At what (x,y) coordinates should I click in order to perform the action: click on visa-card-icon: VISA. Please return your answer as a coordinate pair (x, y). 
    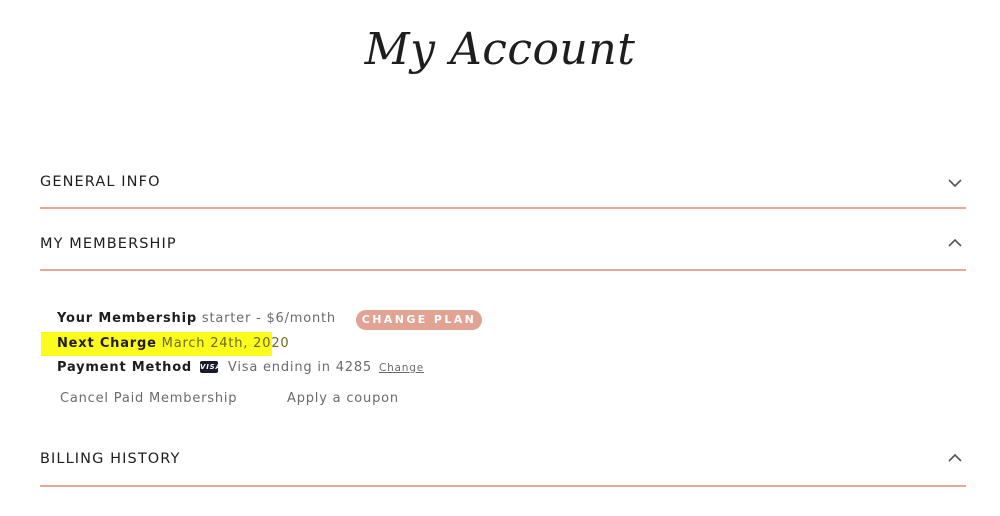
    Looking at the image, I should click on (210, 367).